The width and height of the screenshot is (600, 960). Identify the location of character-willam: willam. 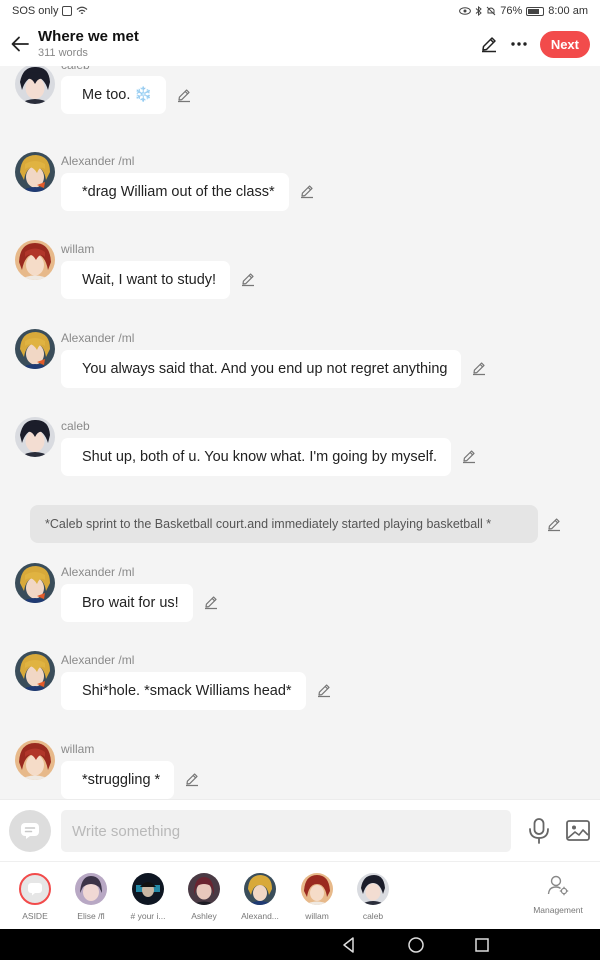
(317, 897).